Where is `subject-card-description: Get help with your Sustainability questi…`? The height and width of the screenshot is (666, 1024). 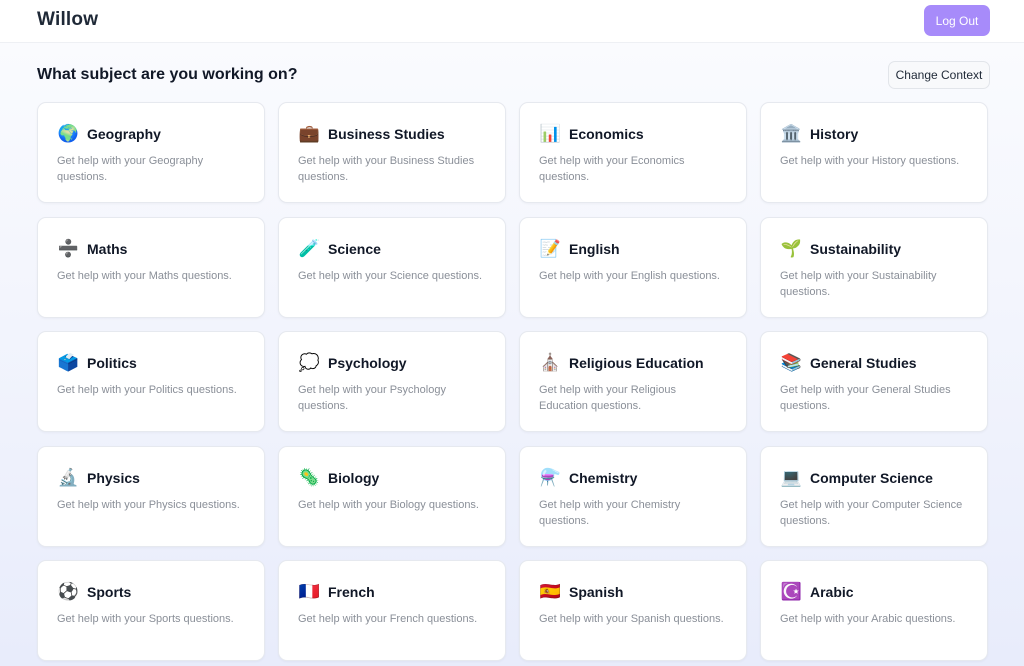
subject-card-description: Get help with your Sustainability questi… is located at coordinates (858, 283).